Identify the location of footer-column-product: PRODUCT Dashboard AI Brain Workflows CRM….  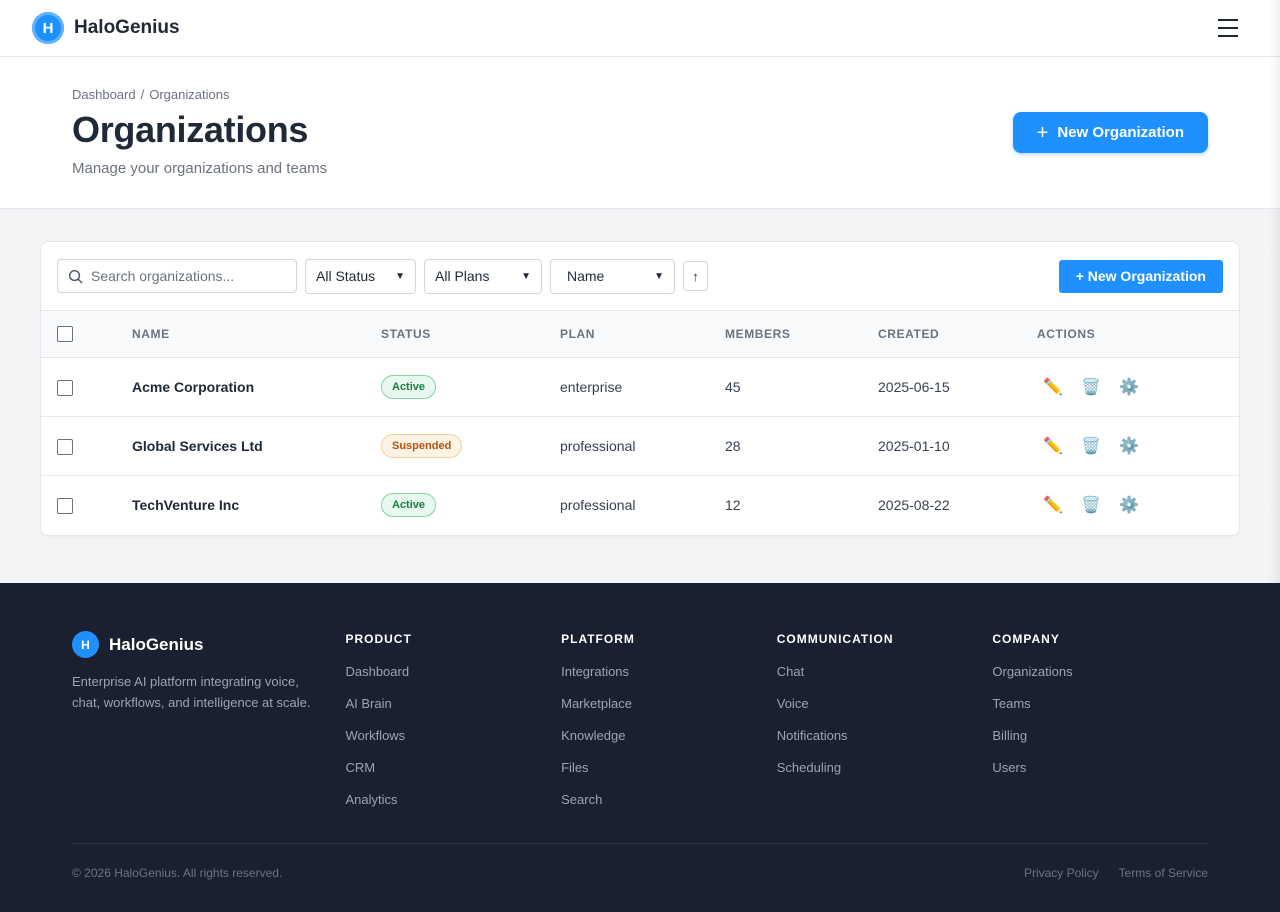
(453, 727).